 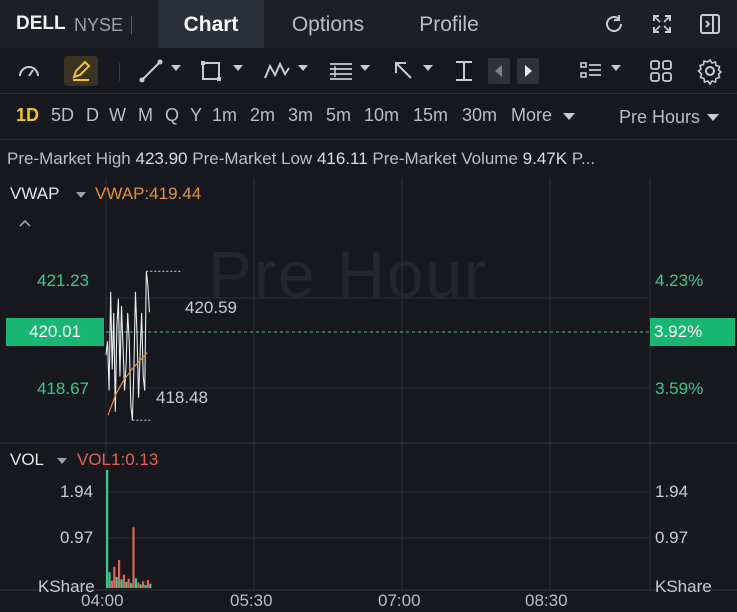 I want to click on pencil-icon, so click(x=81, y=71).